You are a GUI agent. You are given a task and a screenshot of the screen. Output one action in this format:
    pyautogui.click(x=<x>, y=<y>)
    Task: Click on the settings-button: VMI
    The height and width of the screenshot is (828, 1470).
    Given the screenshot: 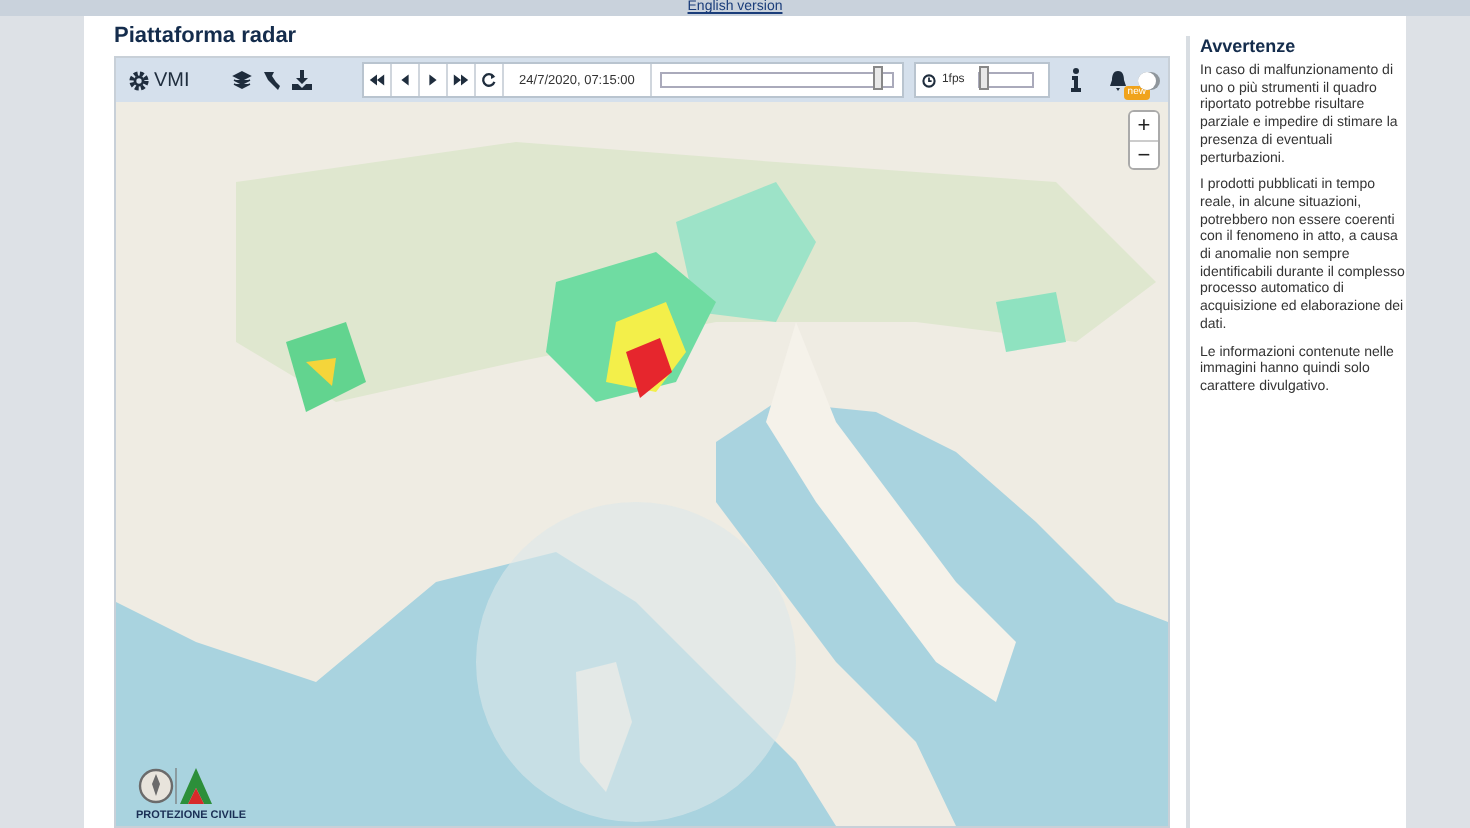 What is the action you would take?
    pyautogui.click(x=159, y=80)
    